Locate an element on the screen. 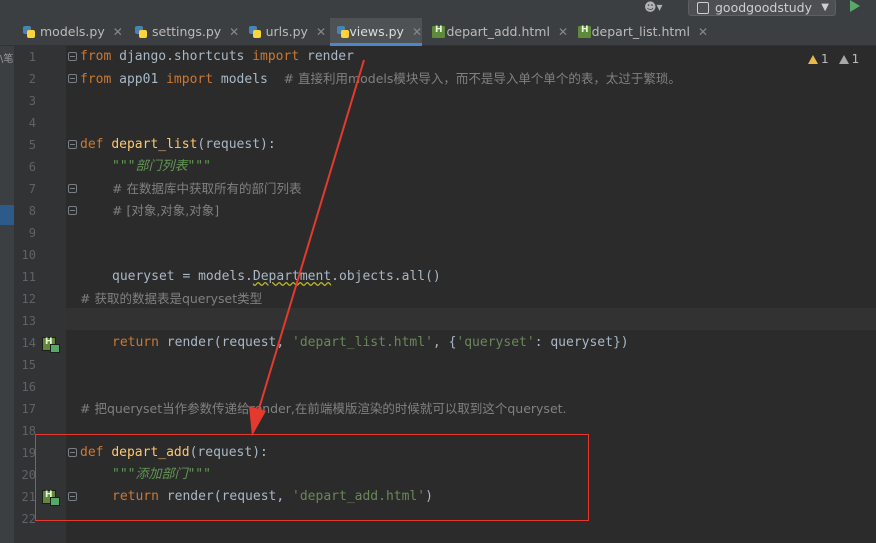 This screenshot has height=543, width=876. arrow-head is located at coordinates (257, 421).